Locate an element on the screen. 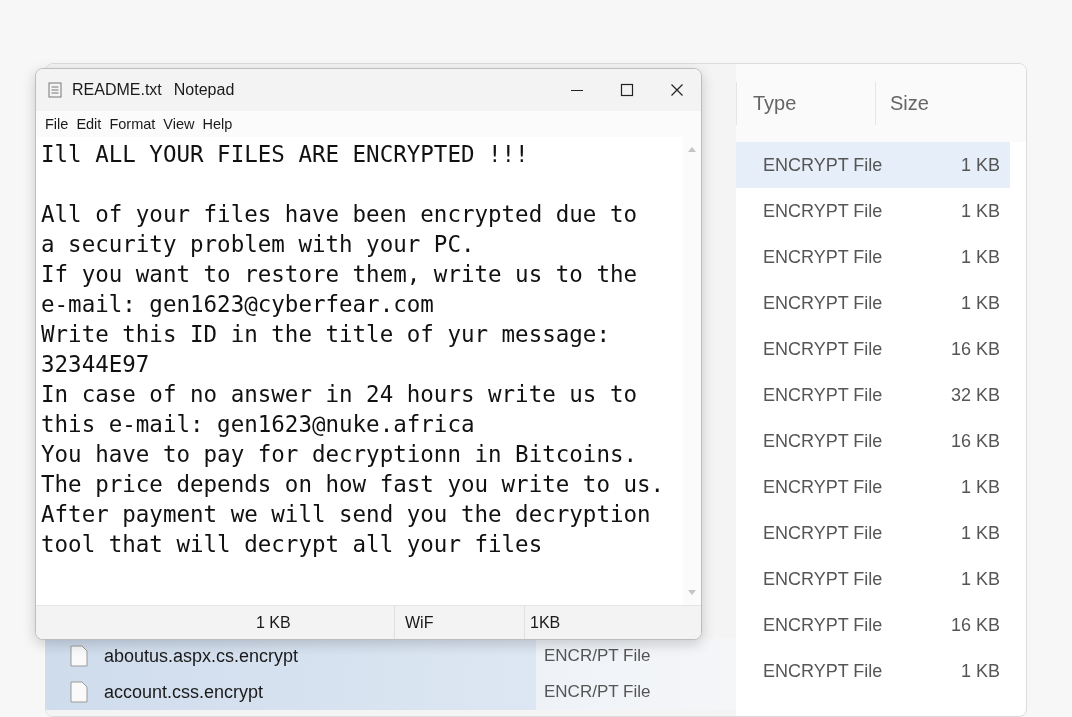  file-name: aboutus.aspx.cs.encrypt is located at coordinates (202, 656).